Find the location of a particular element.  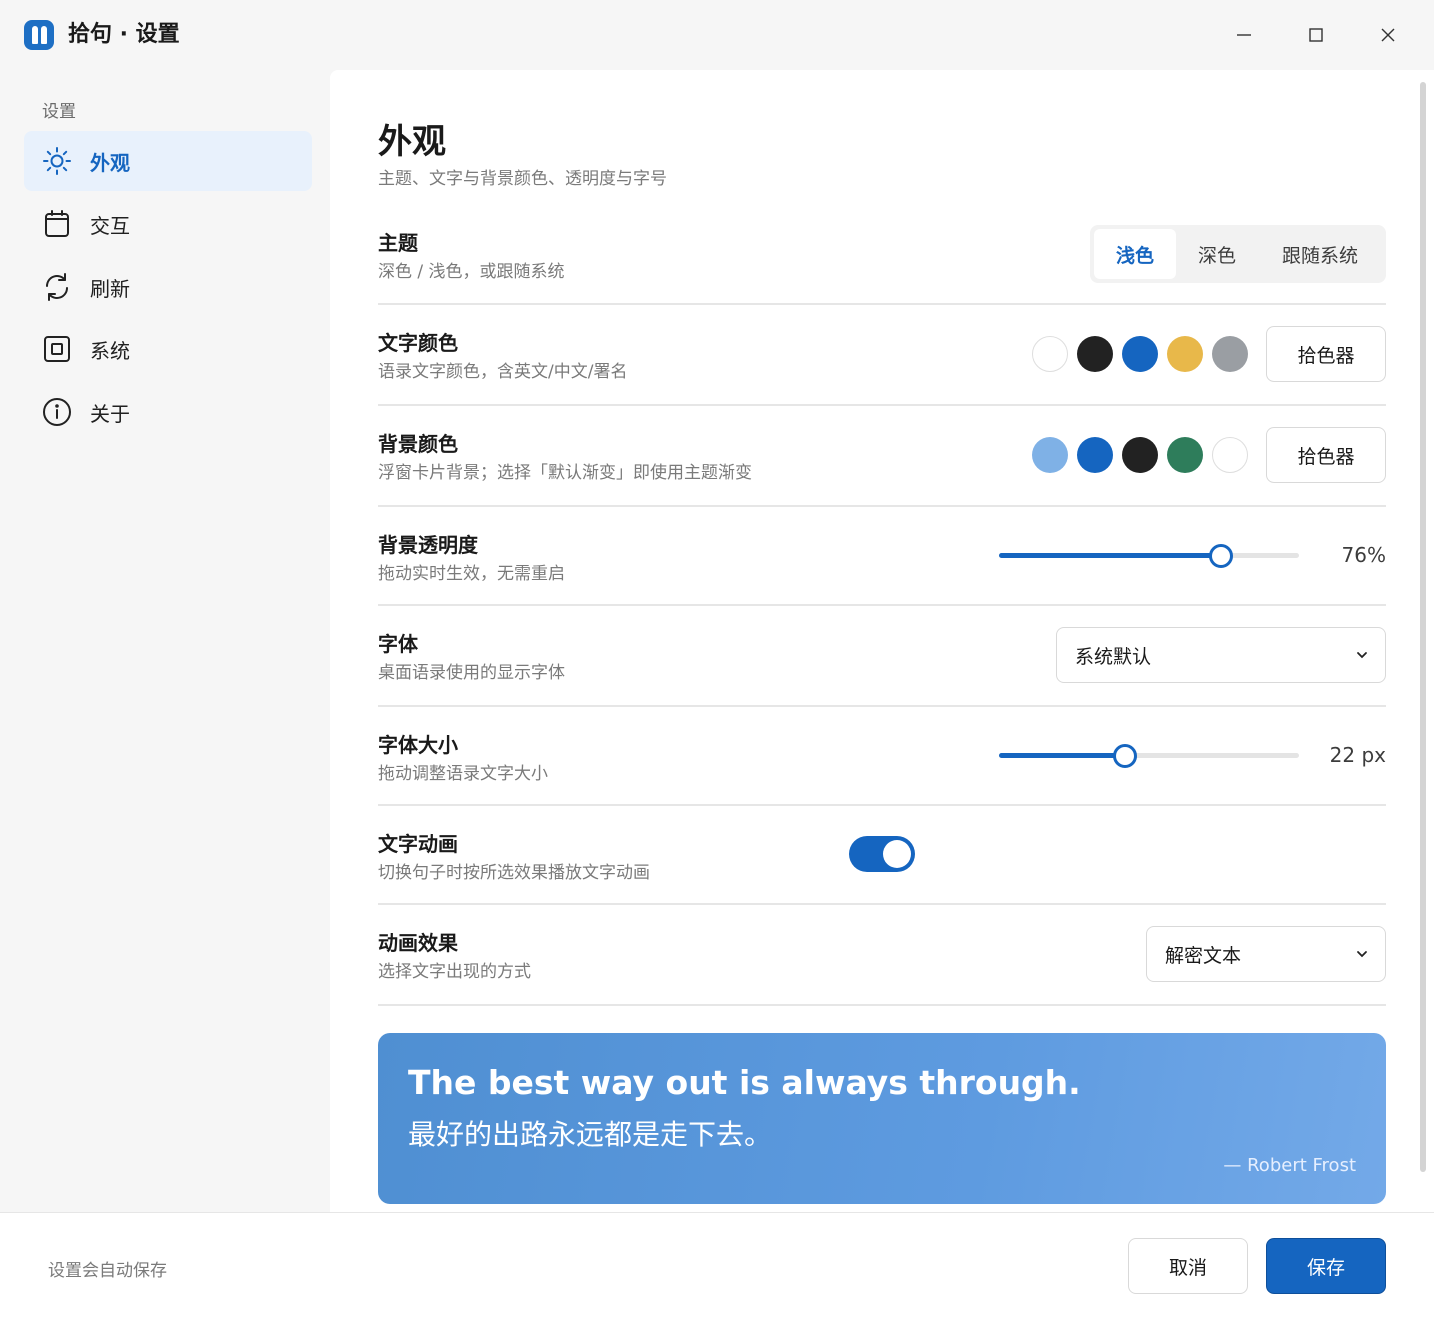

bg-color-swatch-white is located at coordinates (1230, 455).